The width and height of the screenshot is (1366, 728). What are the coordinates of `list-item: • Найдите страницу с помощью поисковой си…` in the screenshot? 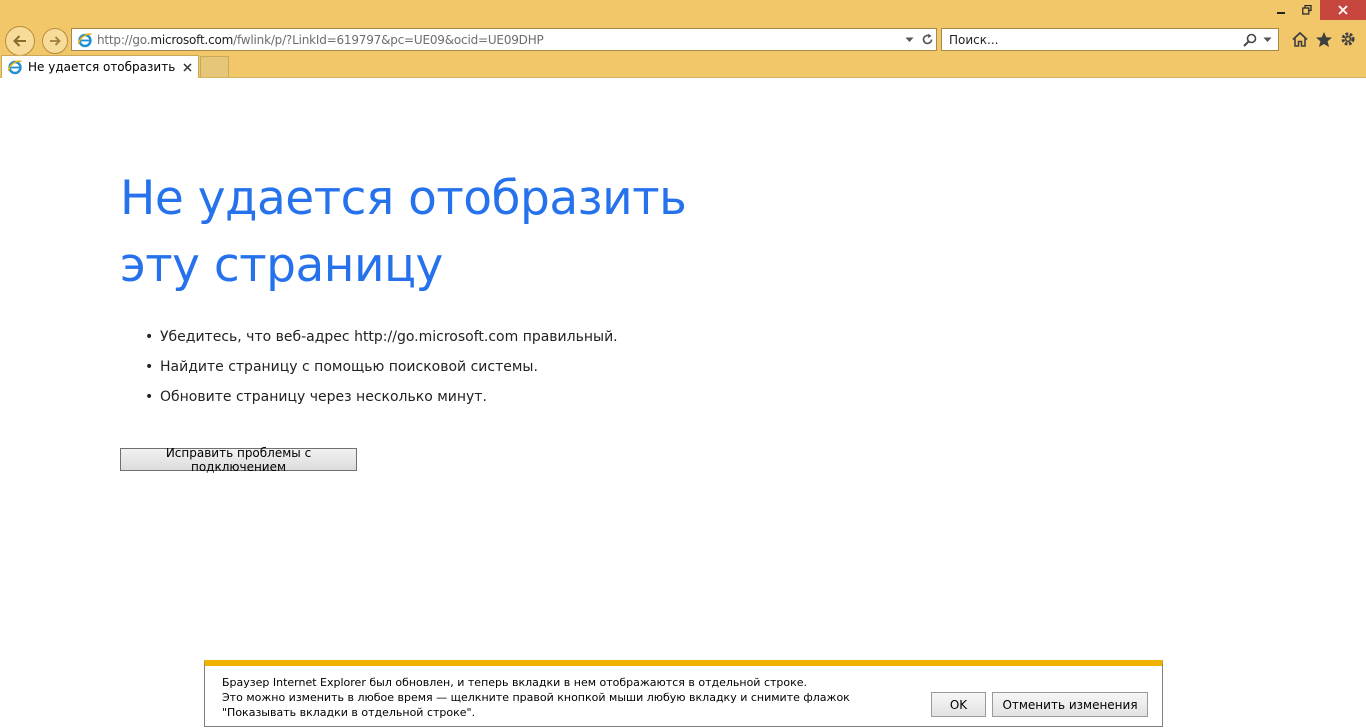 It's located at (381, 372).